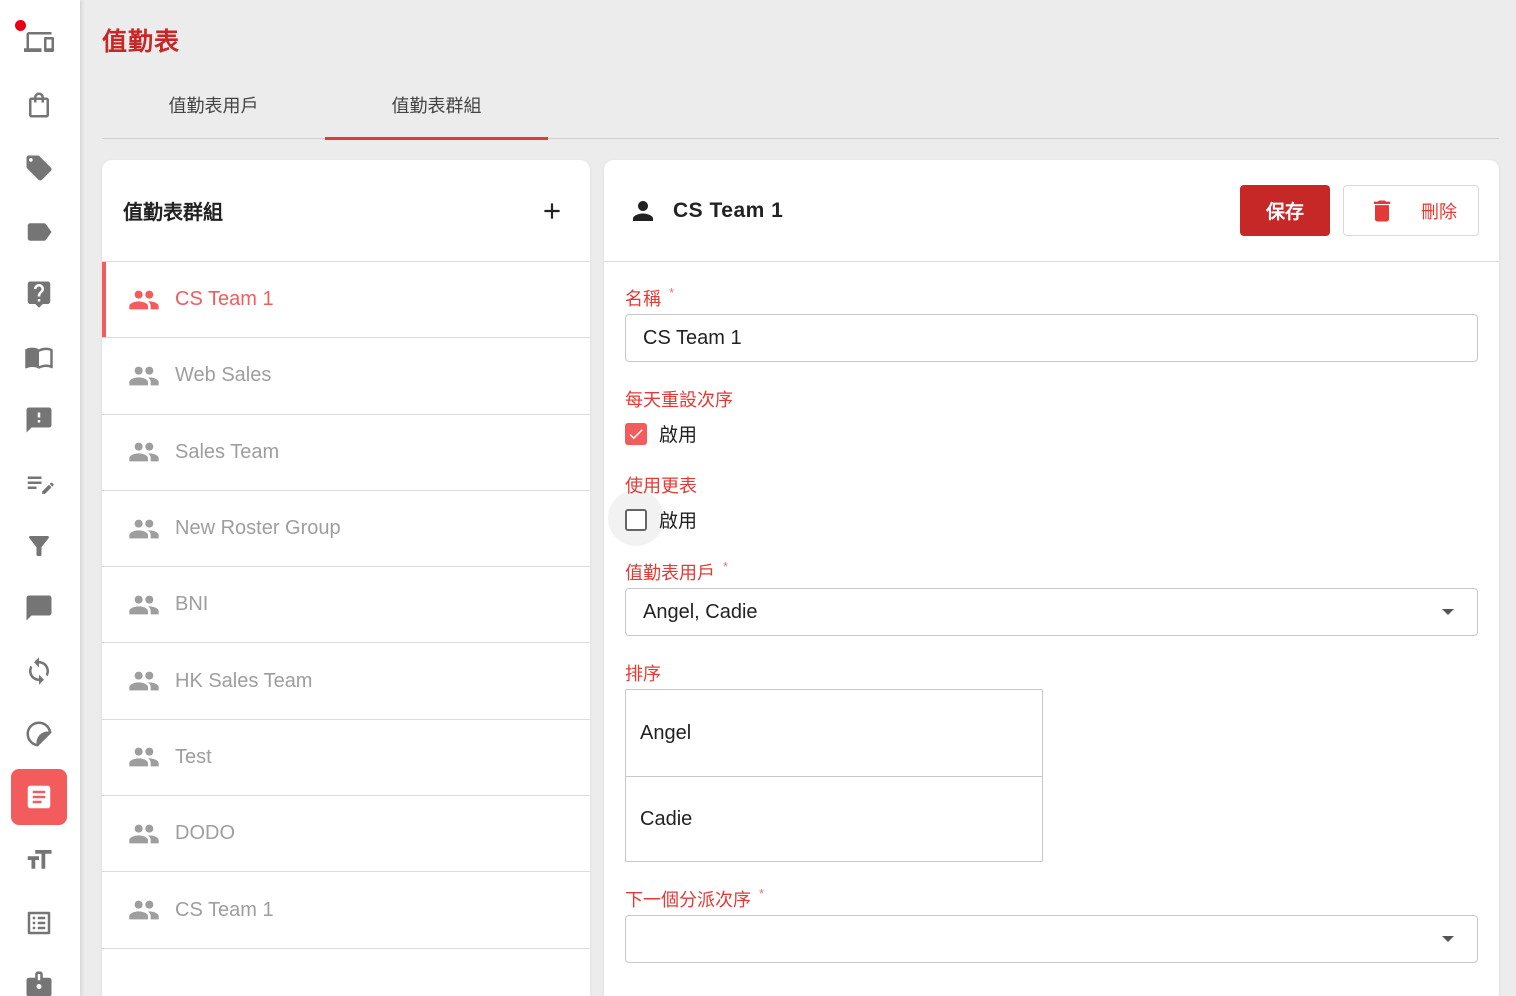  I want to click on next-assign-label: 下一個分派次序 *, so click(694, 899).